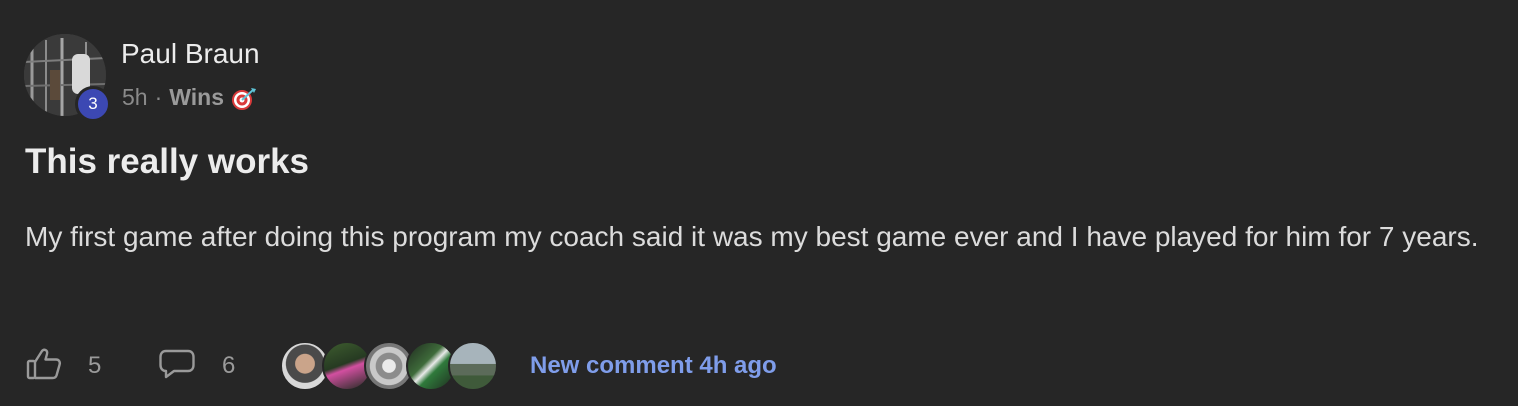  I want to click on level-badge: 3, so click(93, 104).